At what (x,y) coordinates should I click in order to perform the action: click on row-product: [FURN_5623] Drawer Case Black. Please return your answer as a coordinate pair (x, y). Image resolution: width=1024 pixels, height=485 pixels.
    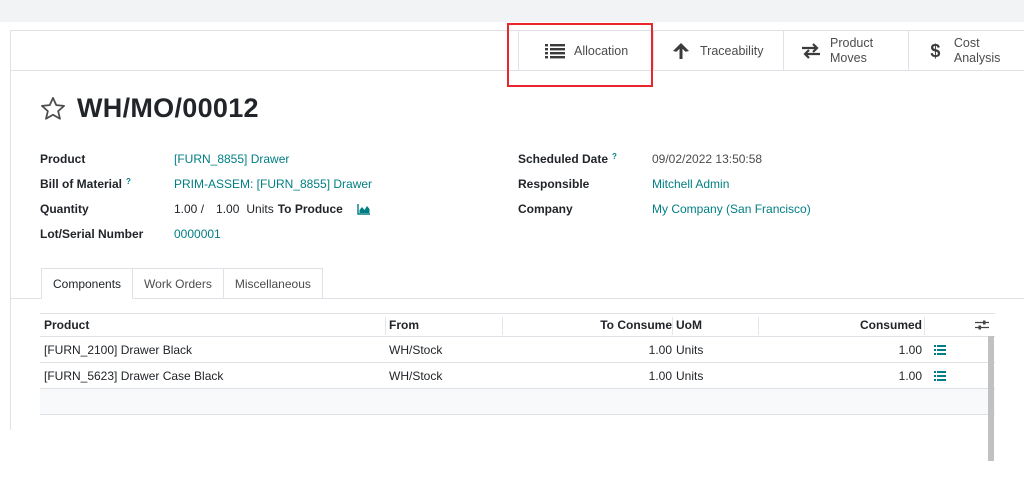
    Looking at the image, I should click on (134, 375).